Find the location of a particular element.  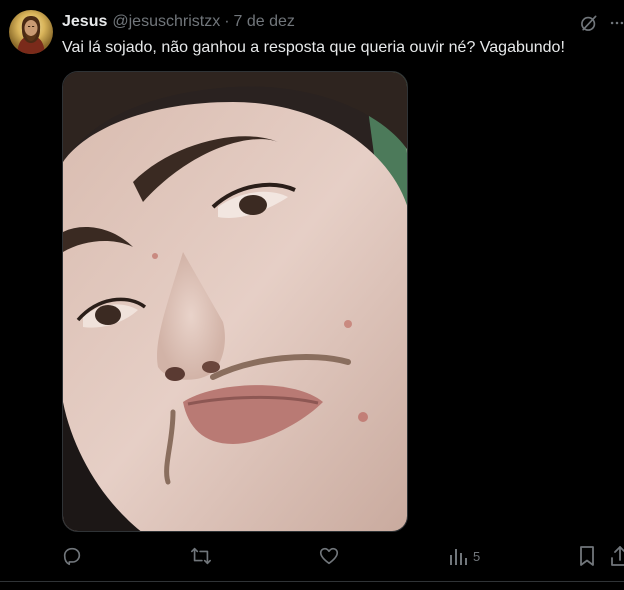

share-button is located at coordinates (616, 556).